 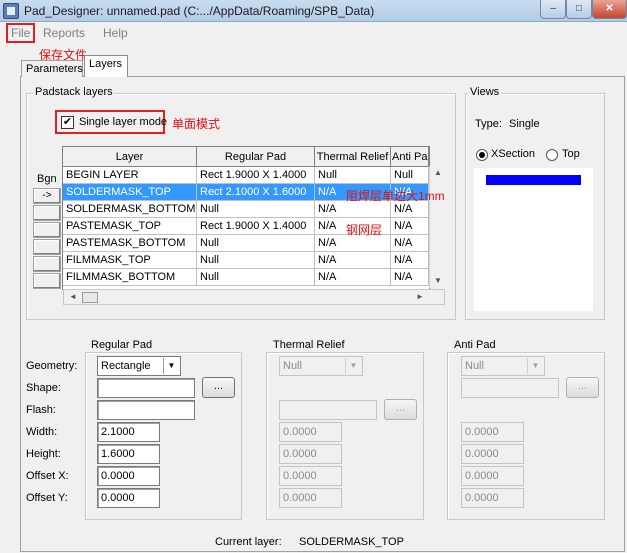 What do you see at coordinates (43, 454) in the screenshot?
I see `height-label: Height:` at bounding box center [43, 454].